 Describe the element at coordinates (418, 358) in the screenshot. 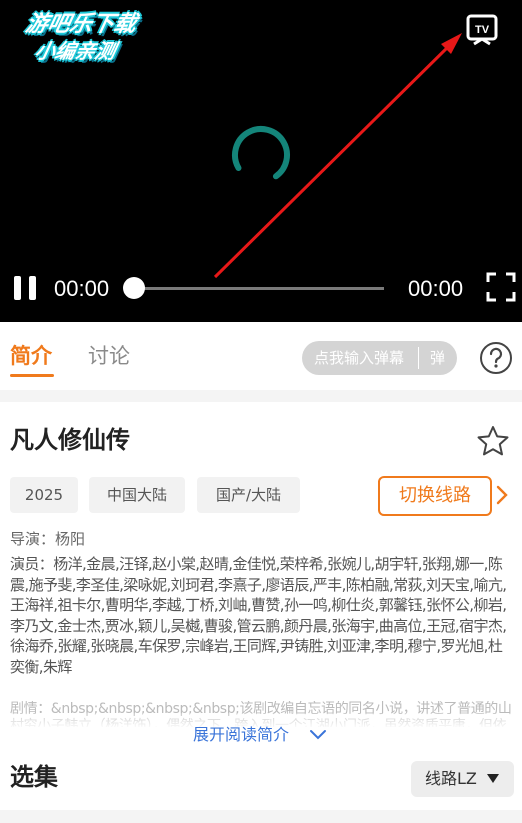

I see `danmaku-divider` at that location.